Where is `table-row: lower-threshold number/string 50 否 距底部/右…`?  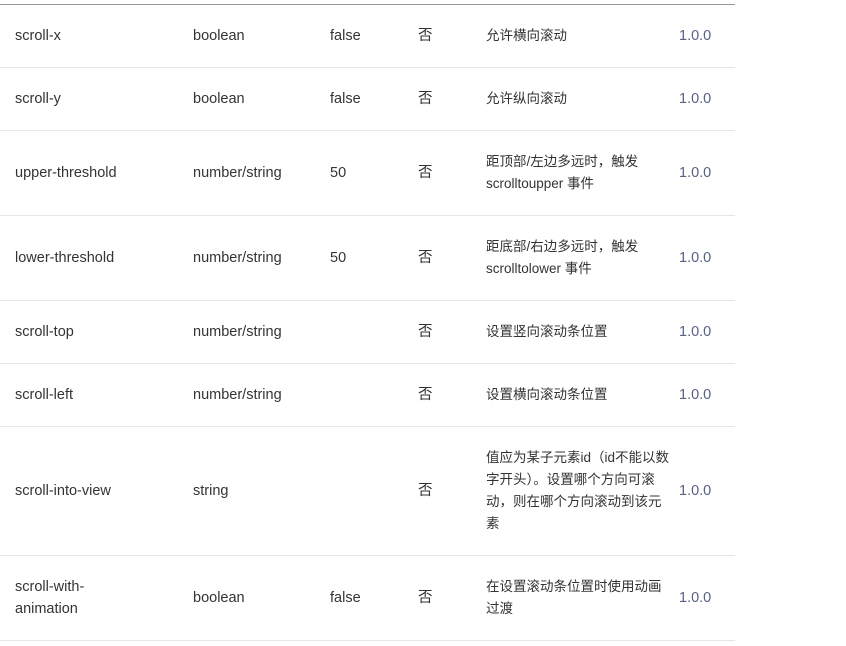
table-row: lower-threshold number/string 50 否 距底部/右… is located at coordinates (367, 258).